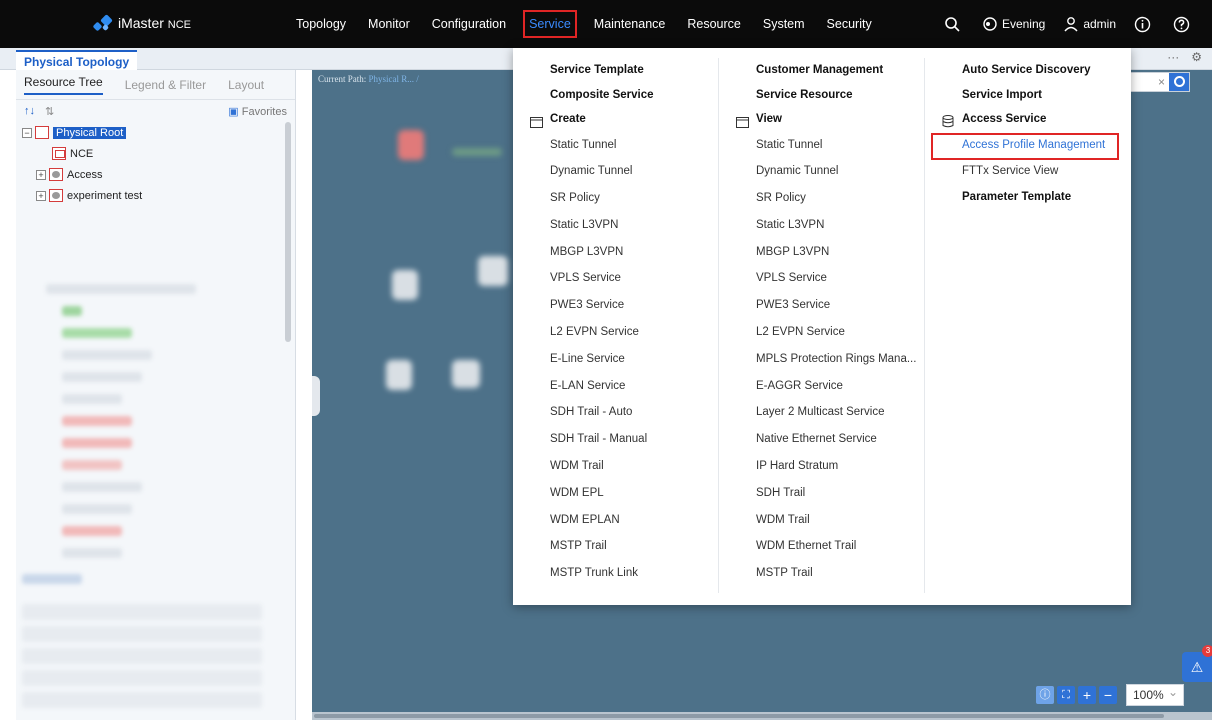  Describe the element at coordinates (821, 278) in the screenshot. I see `menu-view-vpls-service: VPLS Service` at that location.